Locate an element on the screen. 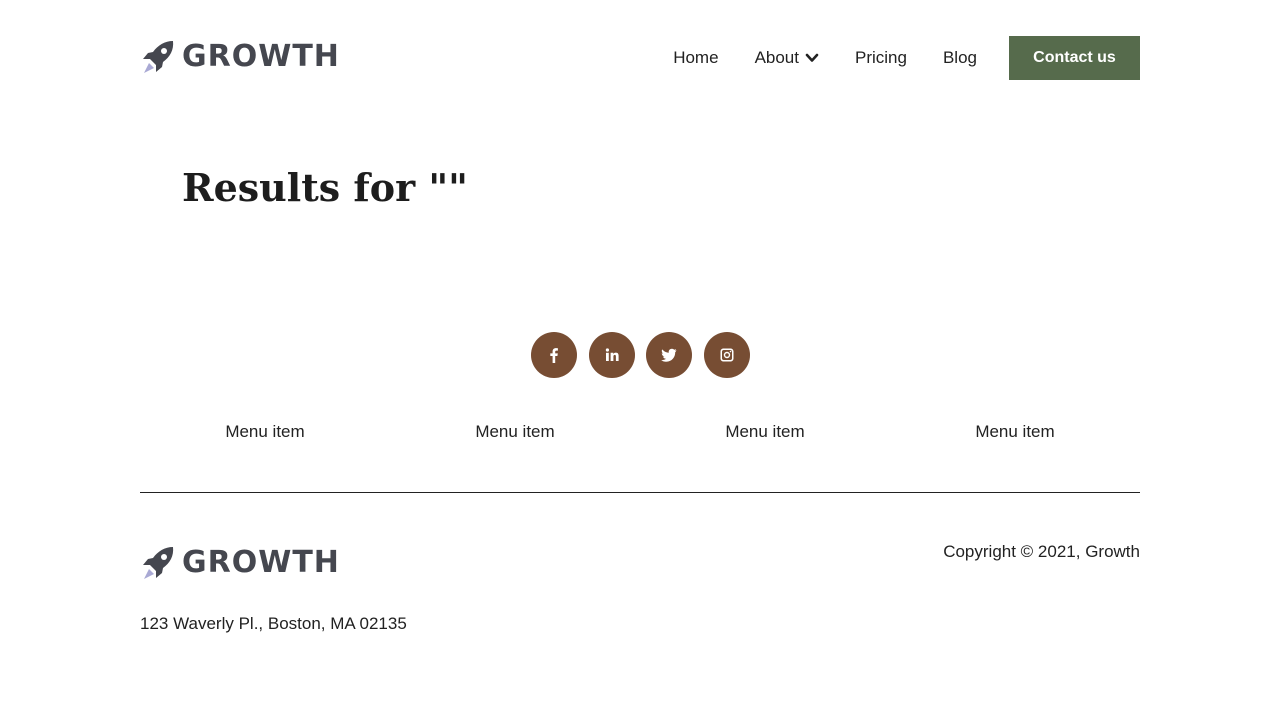 The image size is (1280, 705). main-nav: Home About Pricing Blog Contact us is located at coordinates (906, 58).